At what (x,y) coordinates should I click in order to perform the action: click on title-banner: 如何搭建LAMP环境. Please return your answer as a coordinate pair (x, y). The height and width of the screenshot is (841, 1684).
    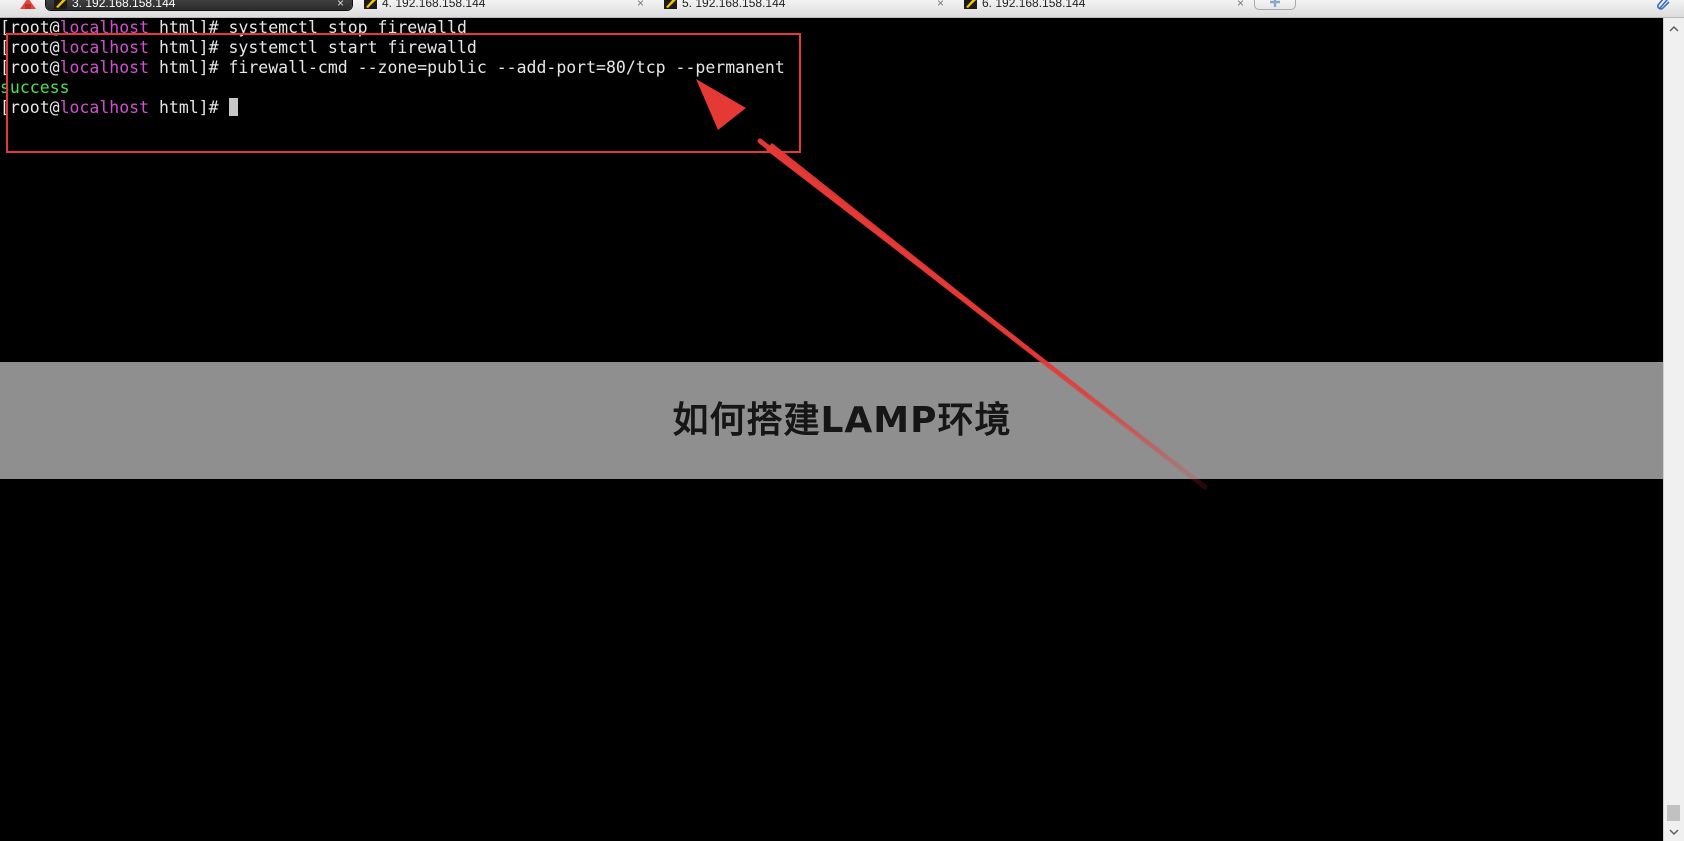
    Looking at the image, I should click on (831, 420).